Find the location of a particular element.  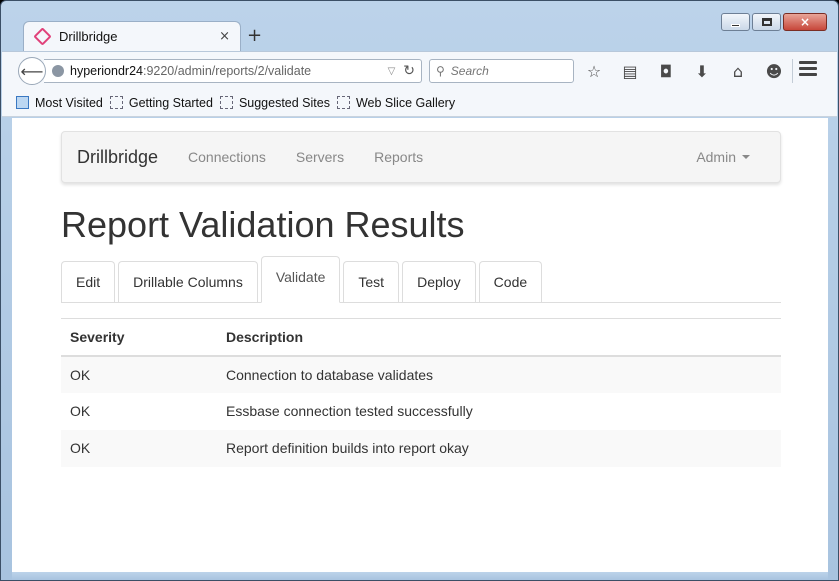

table-row: OK Connection to database validates is located at coordinates (421, 374).